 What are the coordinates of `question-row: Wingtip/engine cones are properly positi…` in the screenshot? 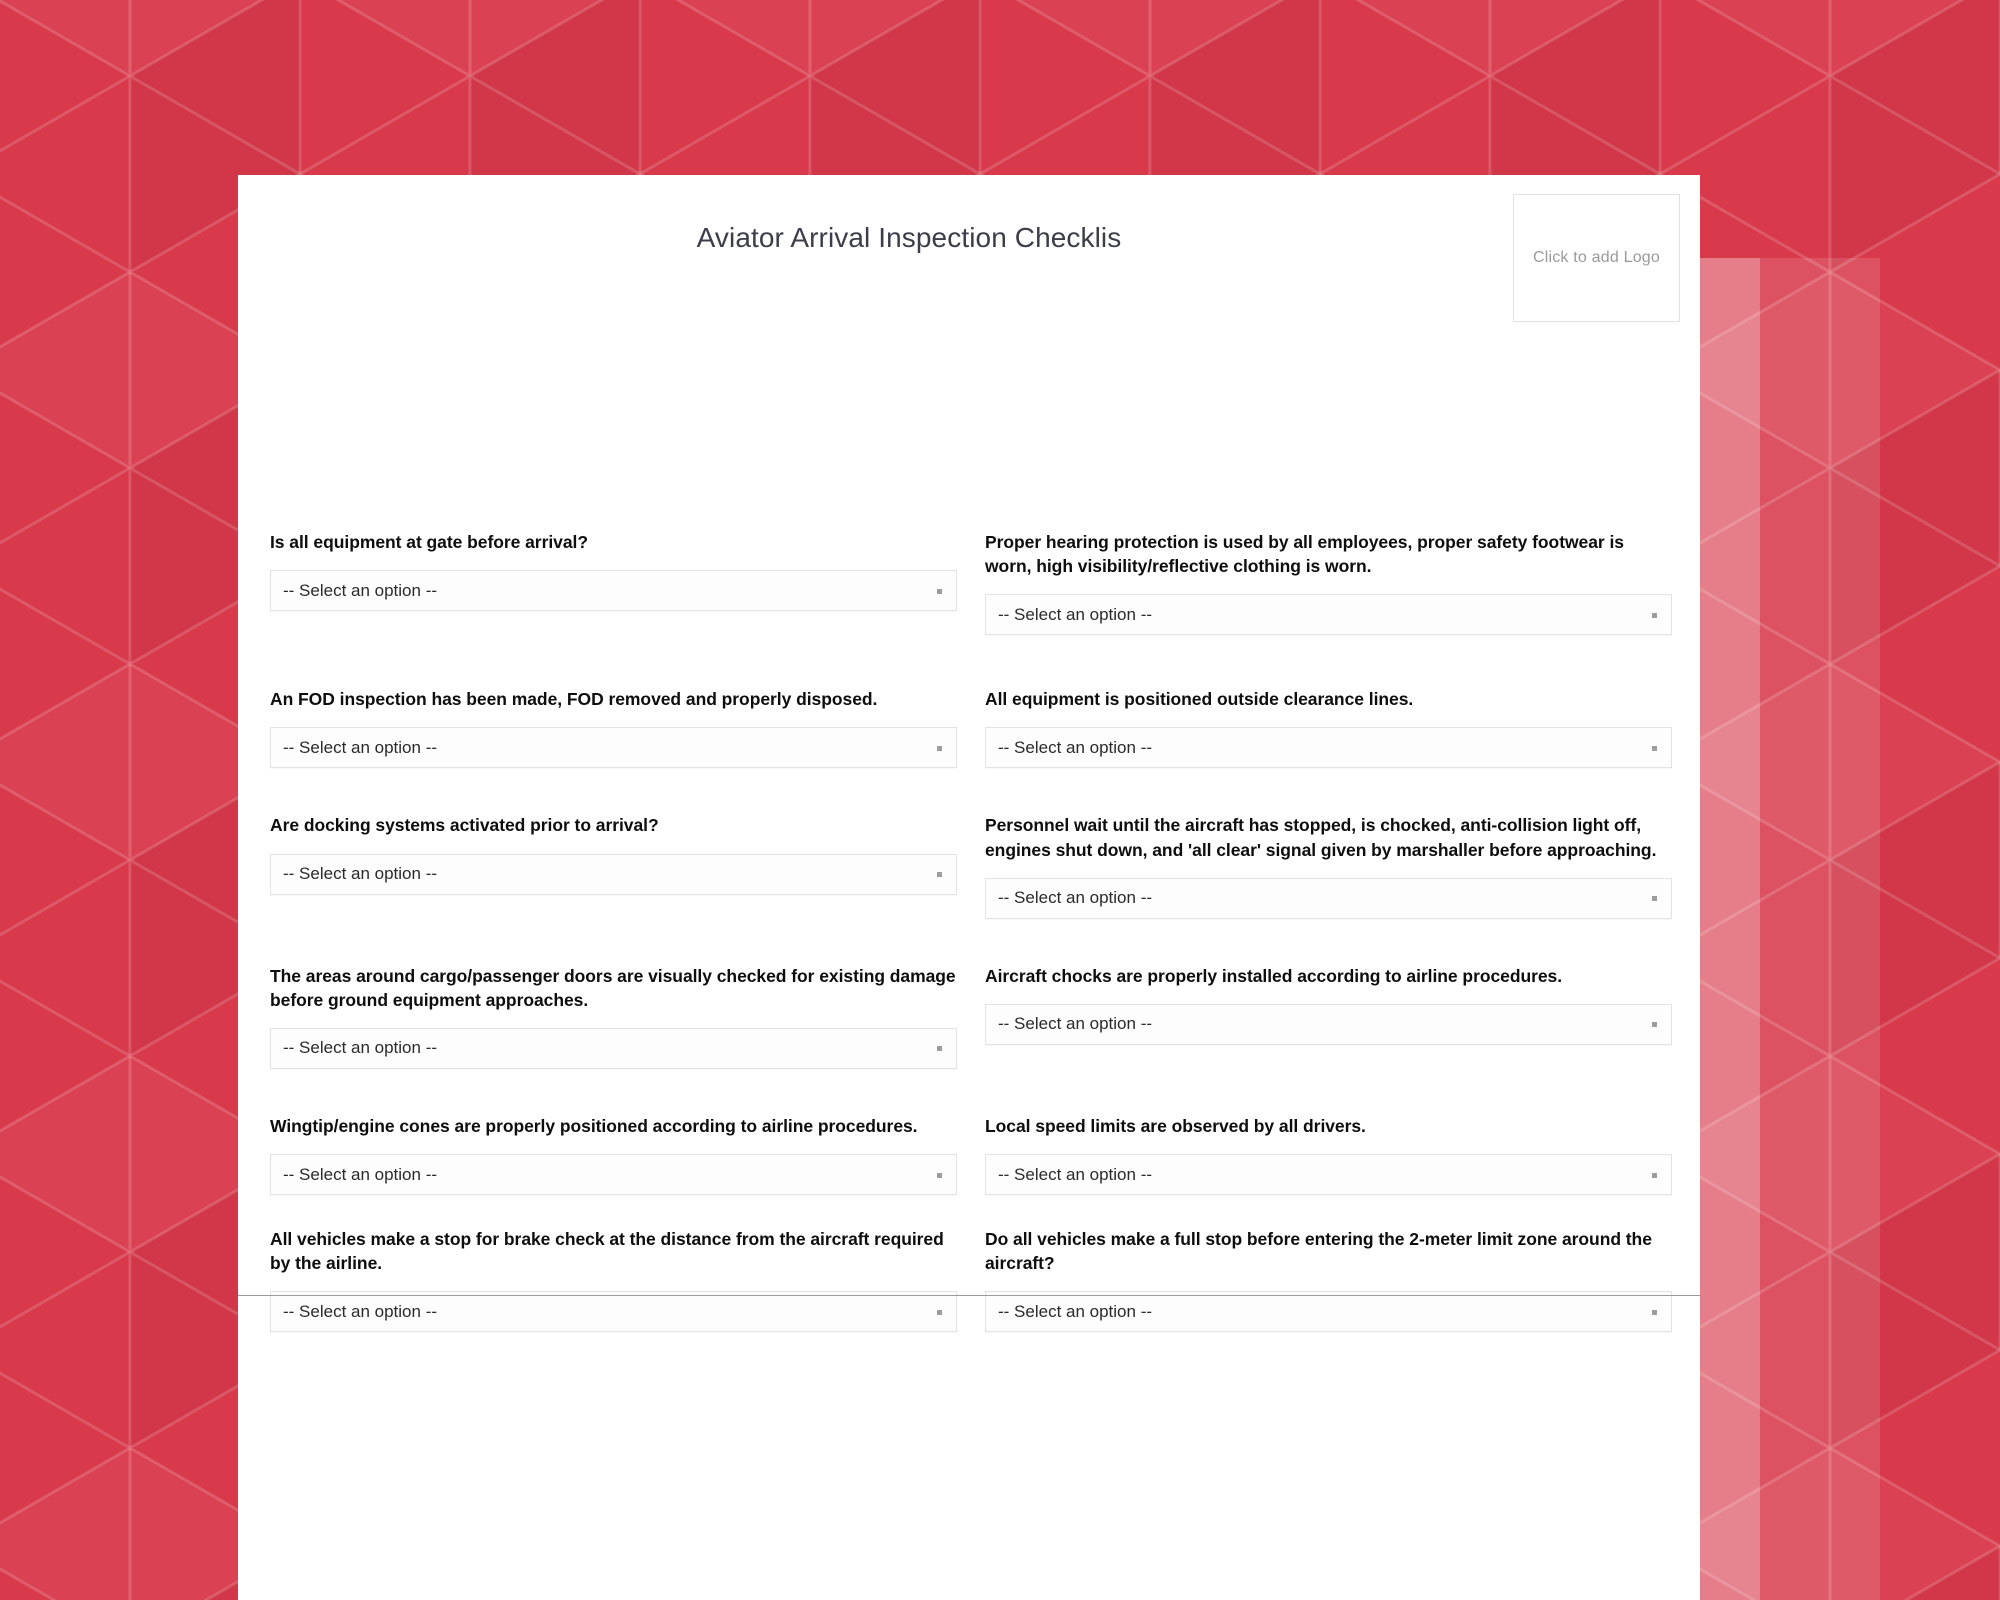 It's located at (969, 1155).